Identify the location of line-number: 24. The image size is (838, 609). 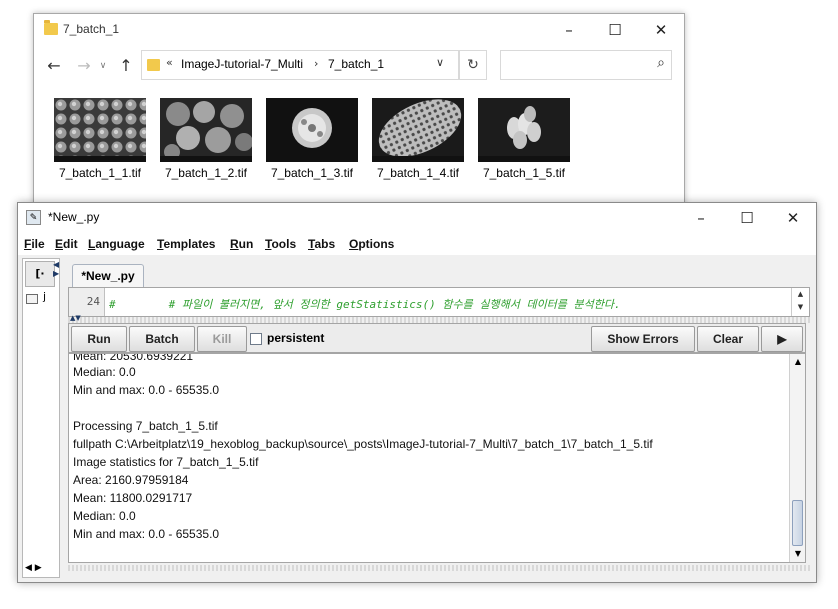
(87, 302).